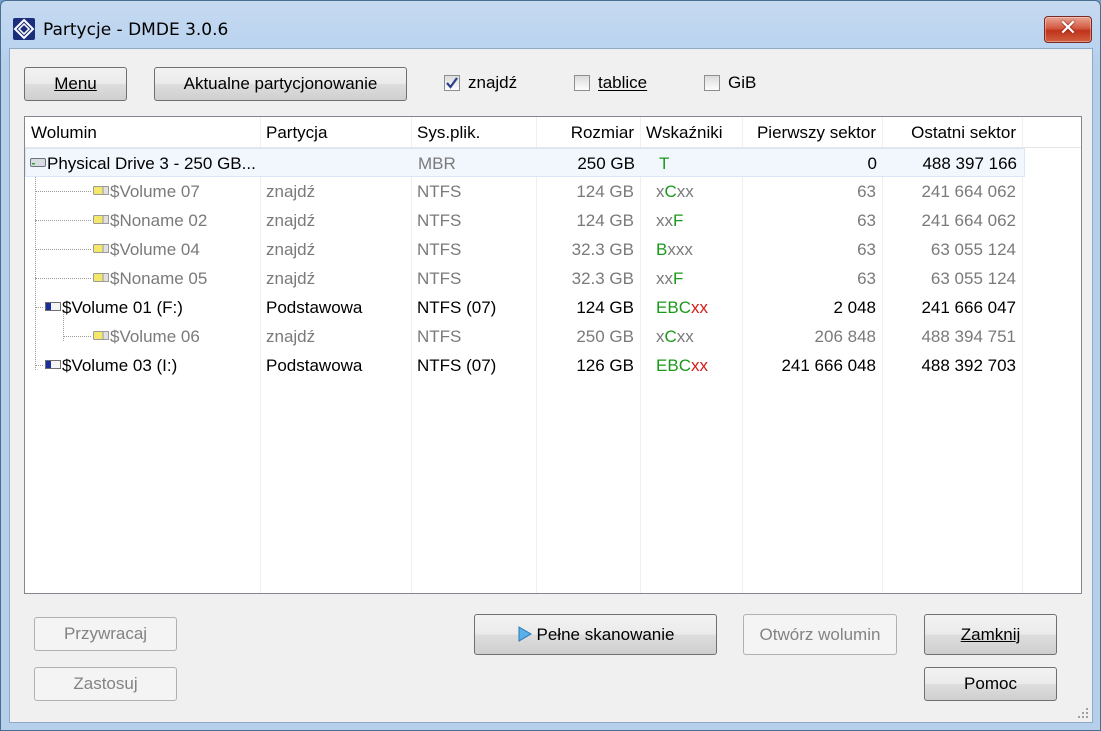 The image size is (1101, 731). What do you see at coordinates (159, 278) in the screenshot?
I see `volume-name: $Noname 05` at bounding box center [159, 278].